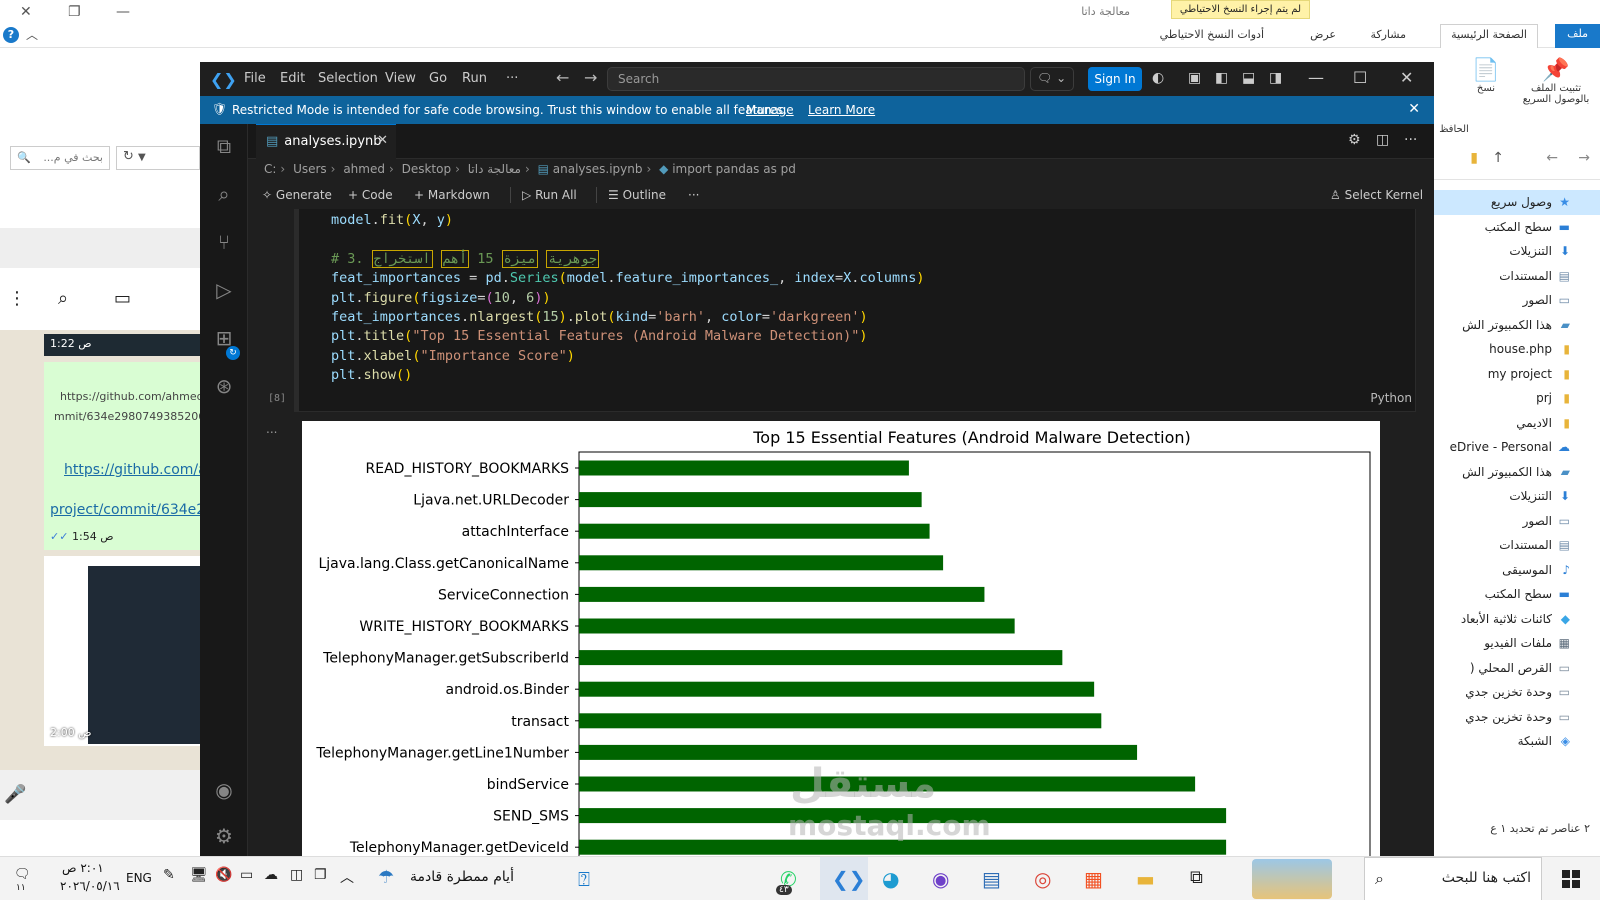  Describe the element at coordinates (494, 169) in the screenshot. I see `breadcrumb-item: معالجة داتا` at that location.